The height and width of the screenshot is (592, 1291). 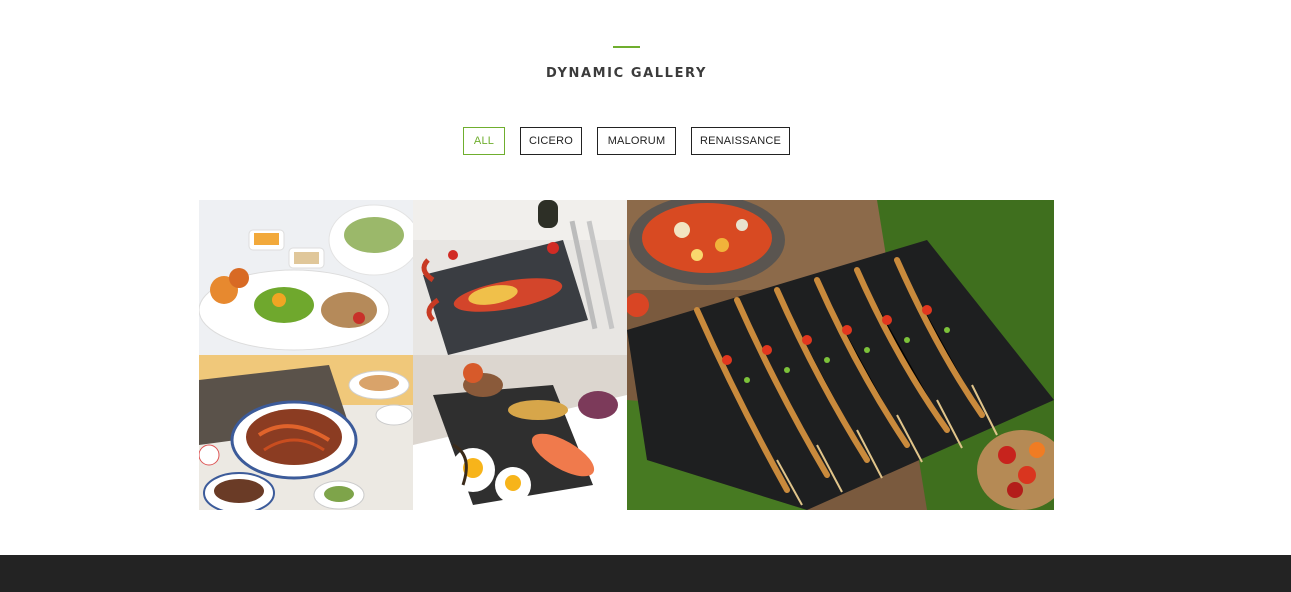 What do you see at coordinates (520, 277) in the screenshot?
I see `gallery-image-lobster` at bounding box center [520, 277].